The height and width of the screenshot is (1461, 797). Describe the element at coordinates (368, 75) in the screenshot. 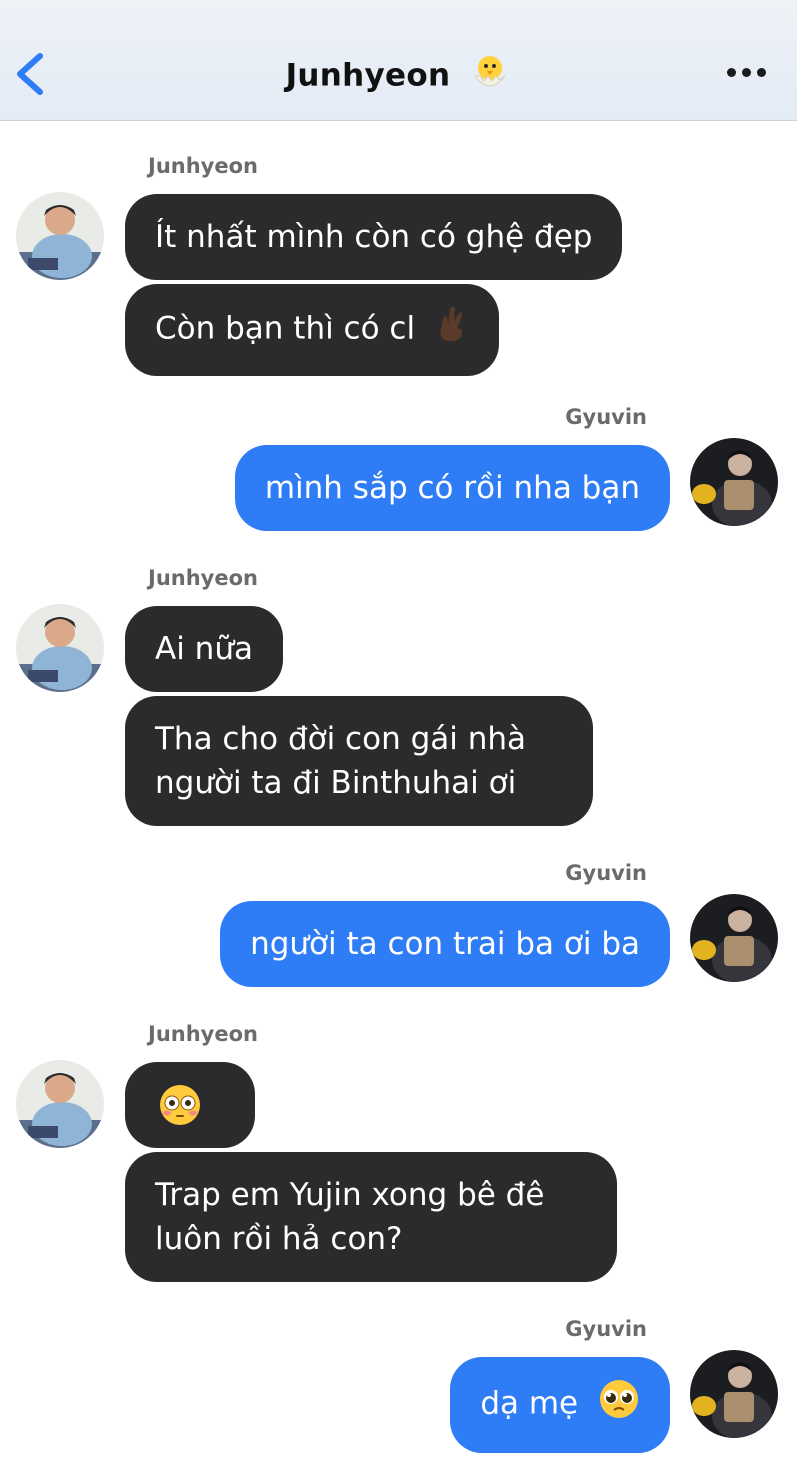

I see `contact-name: Junhyeon` at that location.